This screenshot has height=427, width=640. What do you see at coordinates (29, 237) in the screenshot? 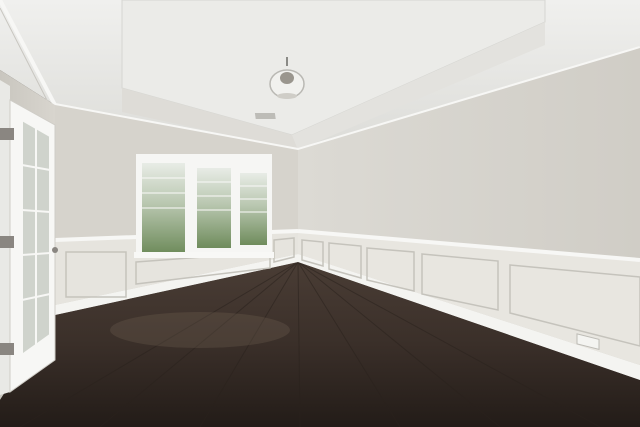
I see `french-door` at bounding box center [29, 237].